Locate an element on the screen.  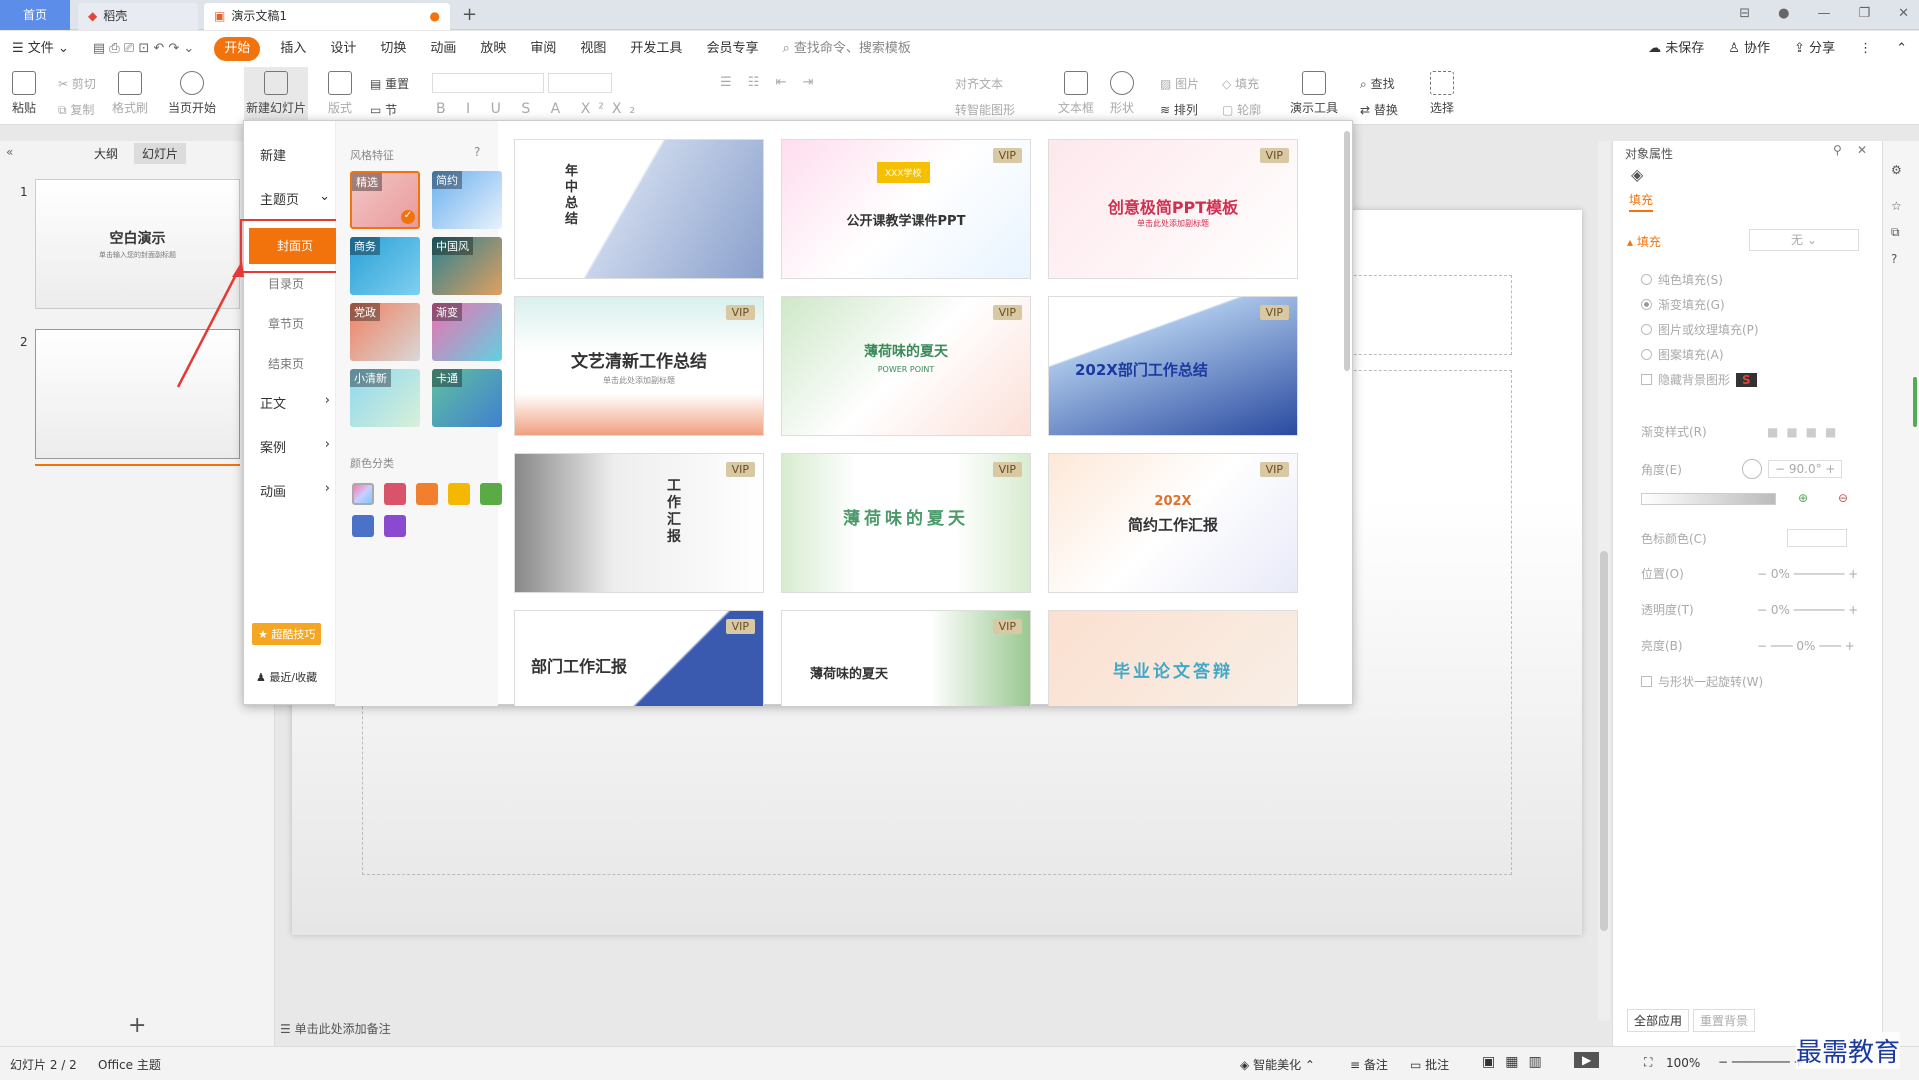
close-panel-icon: ✕ is located at coordinates (1862, 150).